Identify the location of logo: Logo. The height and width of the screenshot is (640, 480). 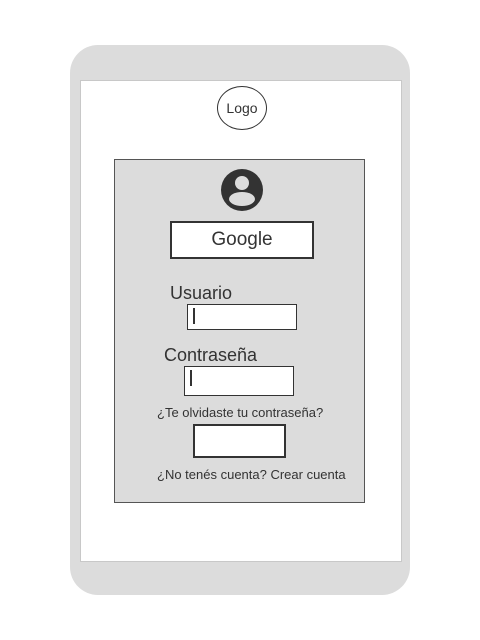
(242, 108).